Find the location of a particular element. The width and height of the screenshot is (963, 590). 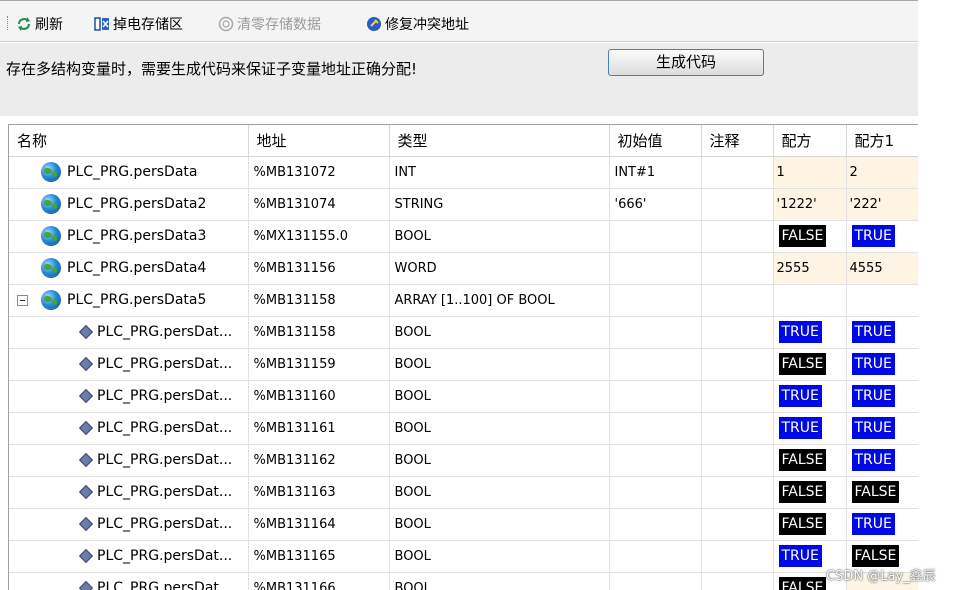

repair-address-button: 修复冲突地址 is located at coordinates (417, 24).